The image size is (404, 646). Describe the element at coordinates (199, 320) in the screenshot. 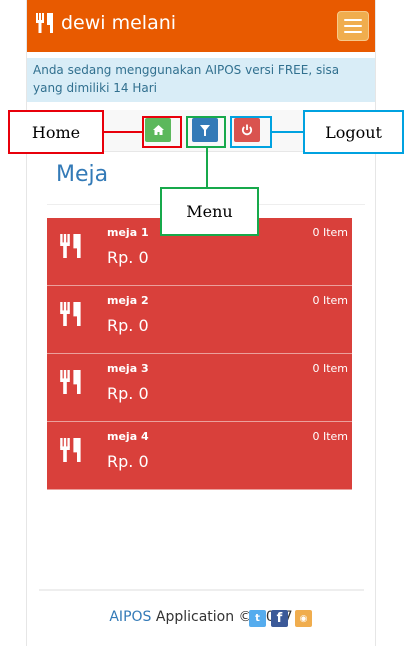

I see `table-card-2: meja 2 0 Item Rp. 0` at that location.